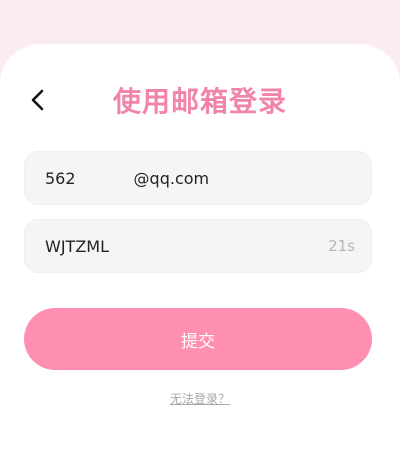  What do you see at coordinates (198, 339) in the screenshot?
I see `submit-button: 提交` at bounding box center [198, 339].